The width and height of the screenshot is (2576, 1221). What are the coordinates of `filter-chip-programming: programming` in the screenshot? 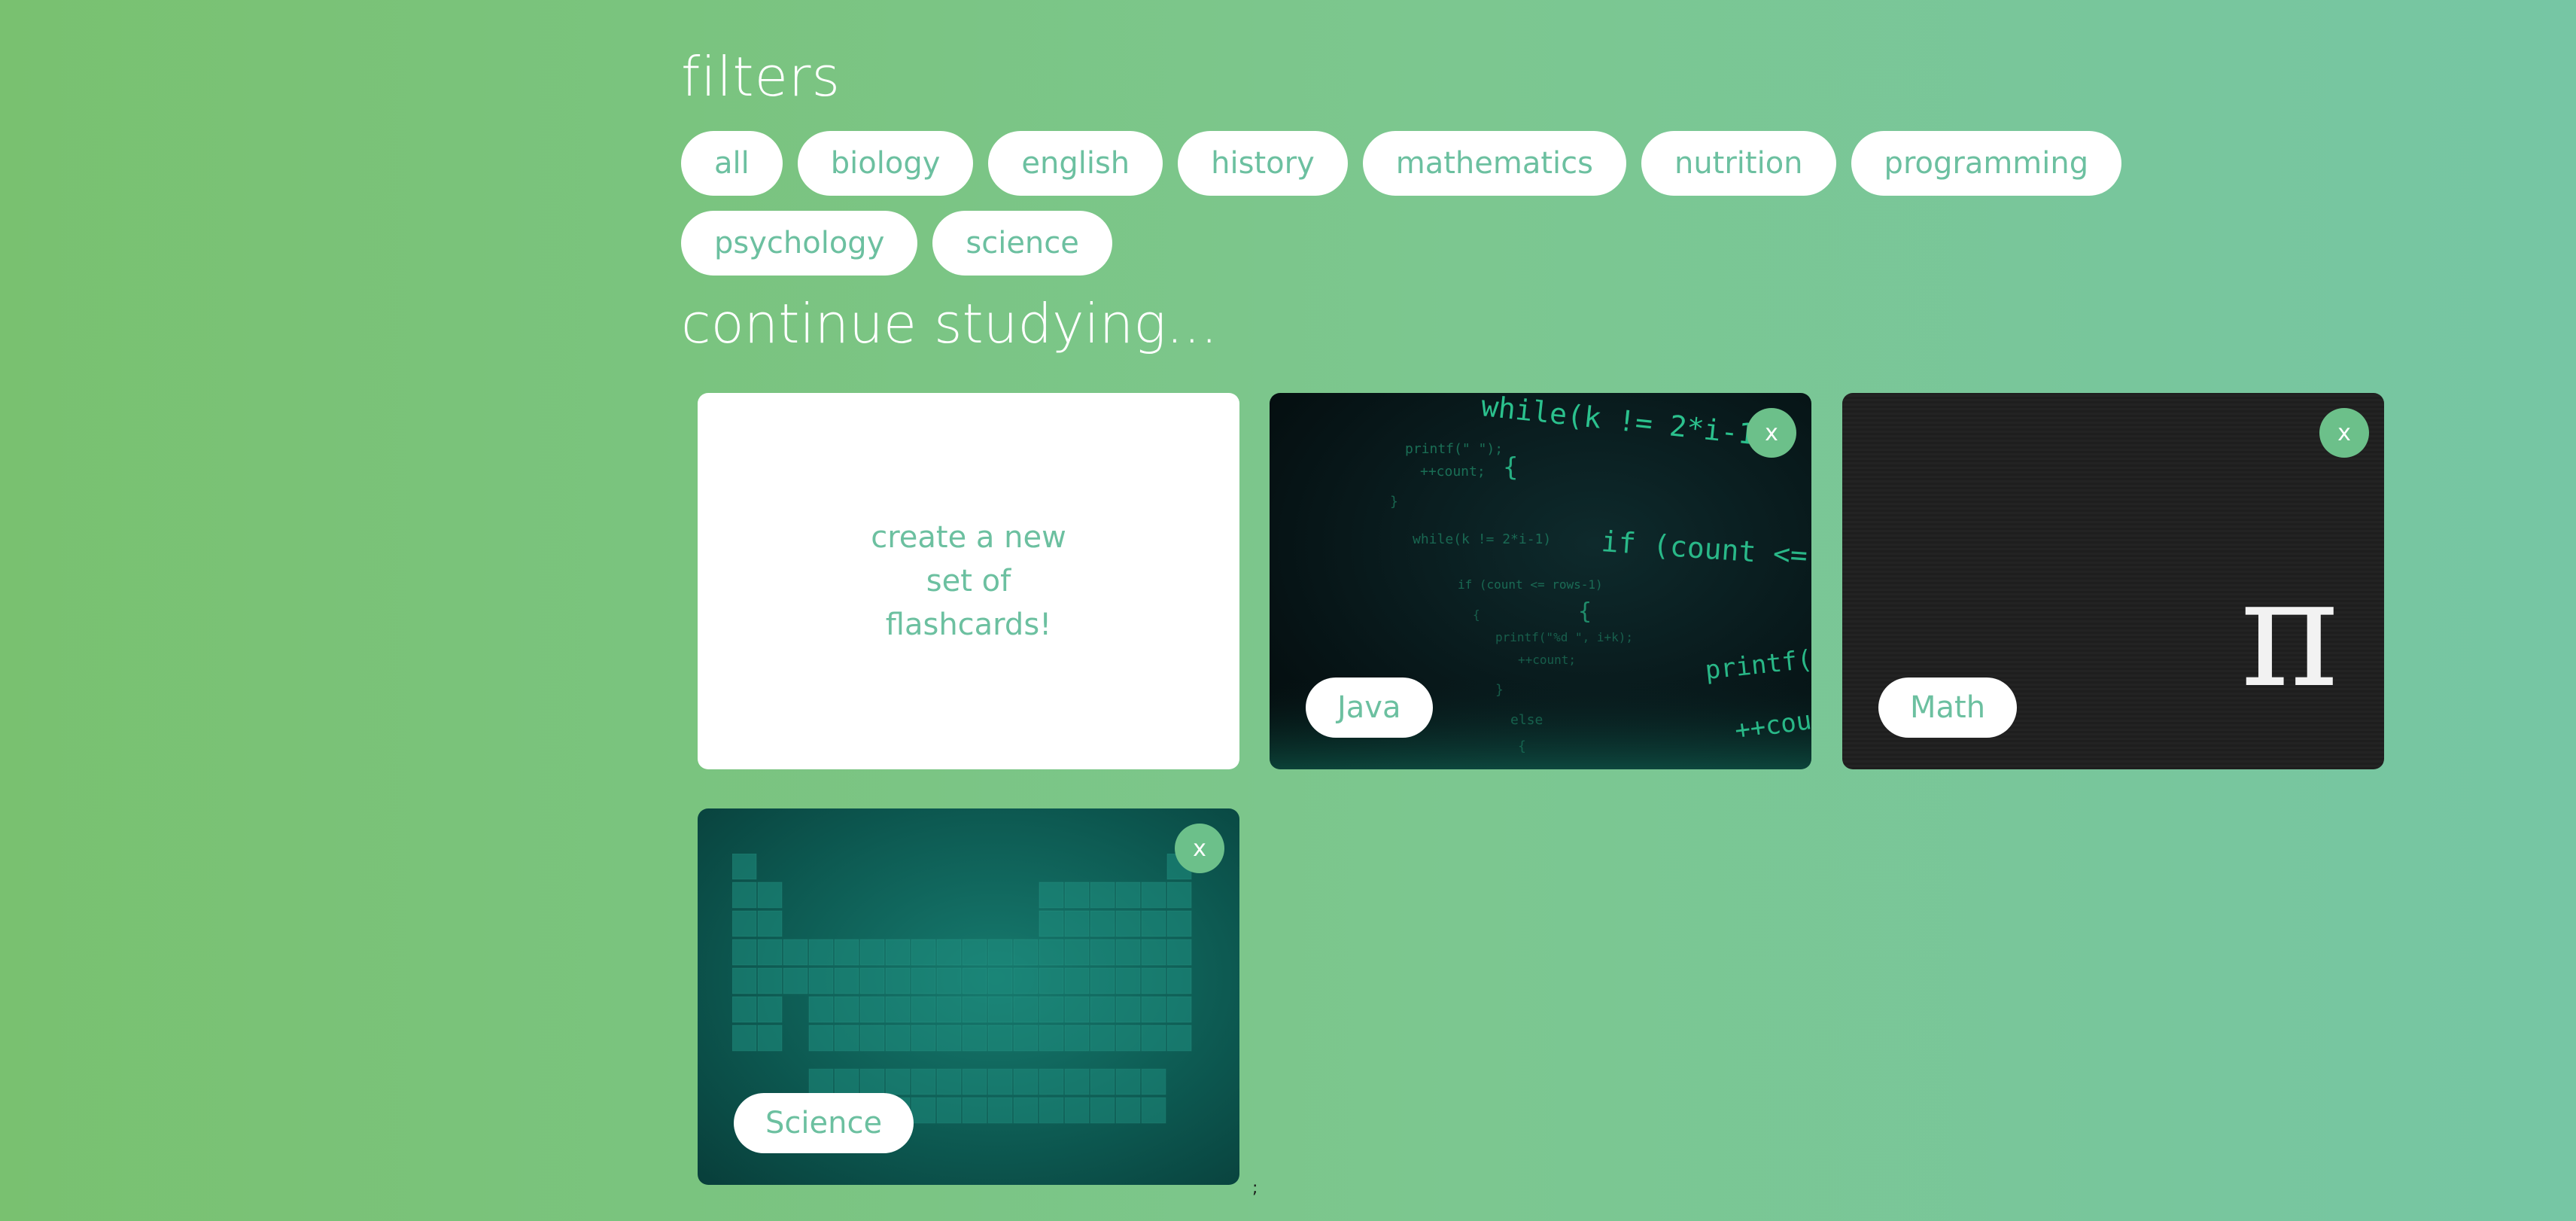 It's located at (1986, 163).